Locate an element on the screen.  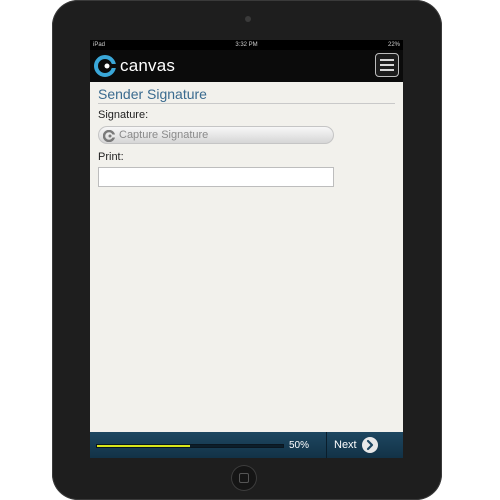
next-arrow-icon is located at coordinates (369, 445).